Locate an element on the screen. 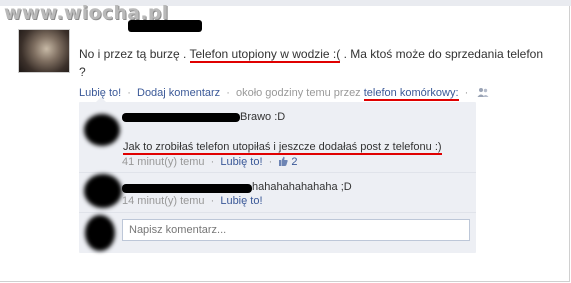  comment-time: 41 minut(y) temu is located at coordinates (163, 162).